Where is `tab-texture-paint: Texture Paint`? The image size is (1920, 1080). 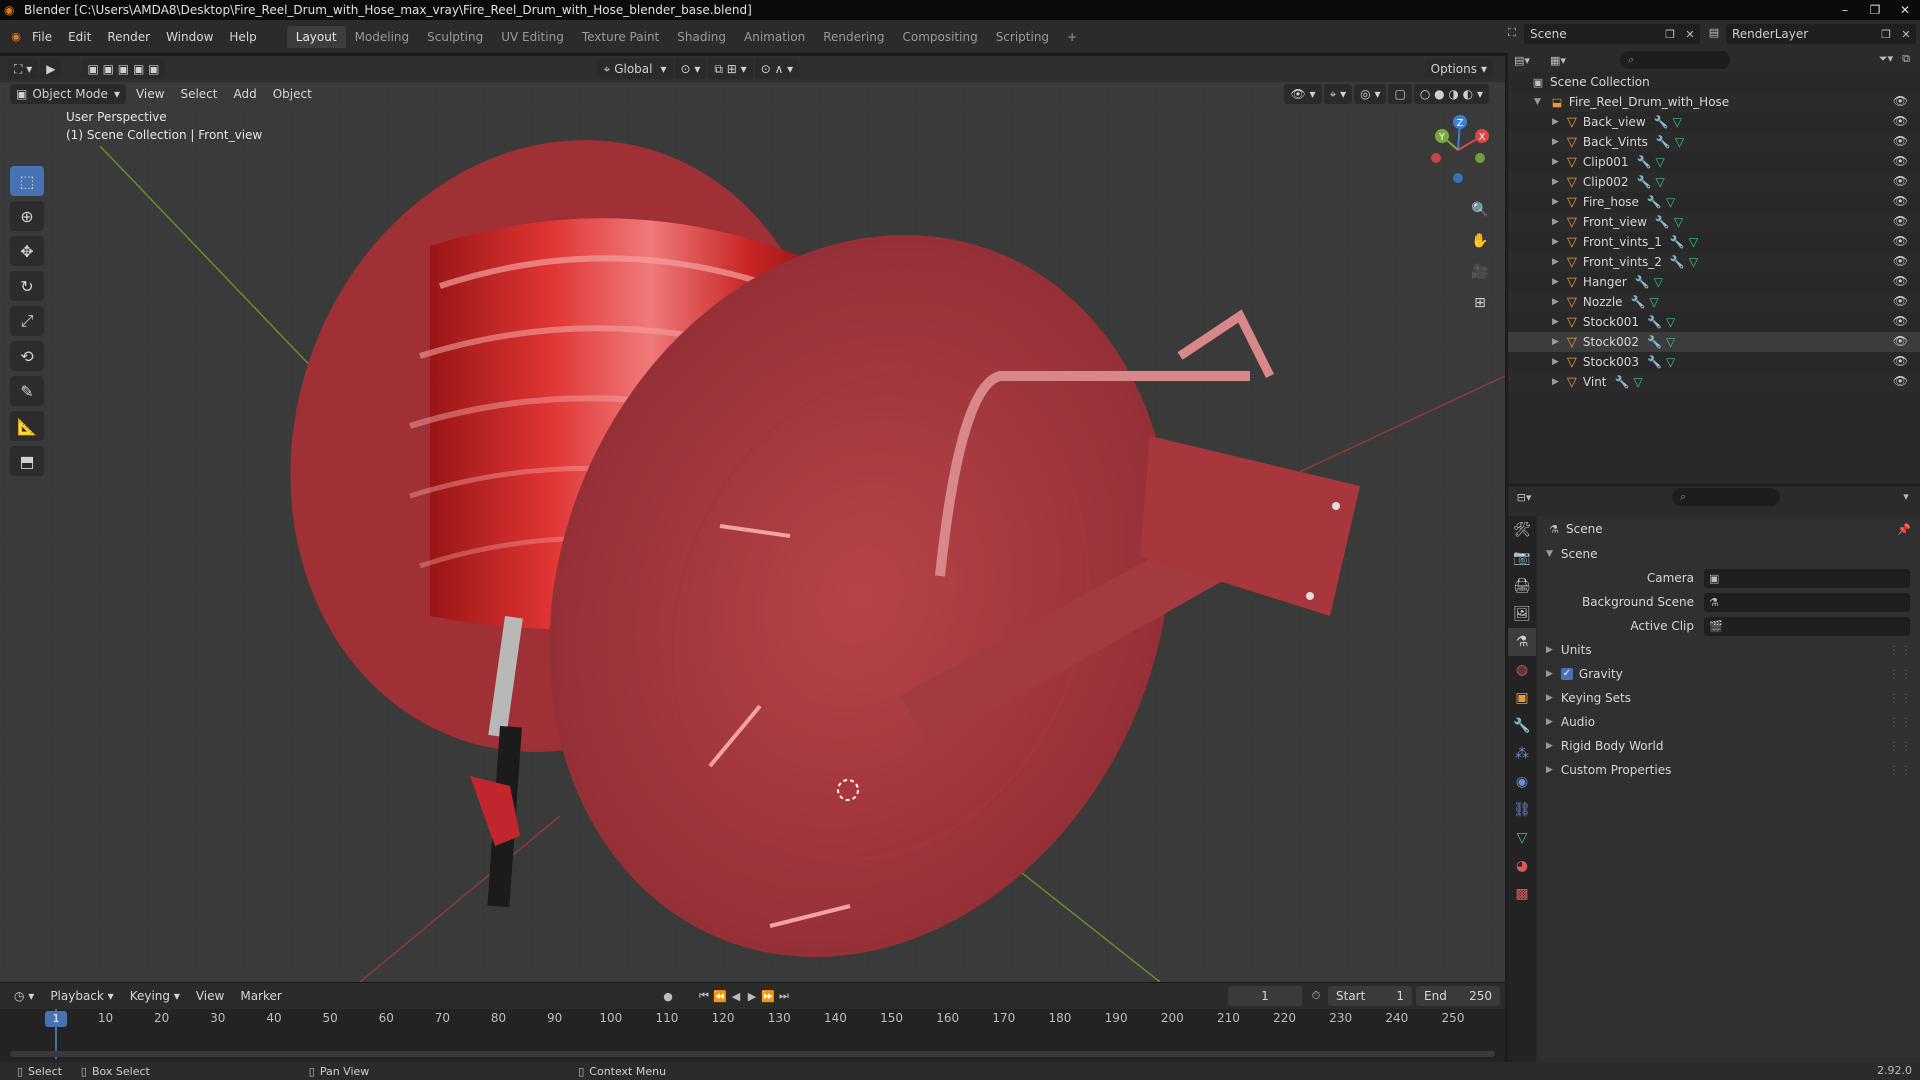
tab-texture-paint: Texture Paint is located at coordinates (620, 37).